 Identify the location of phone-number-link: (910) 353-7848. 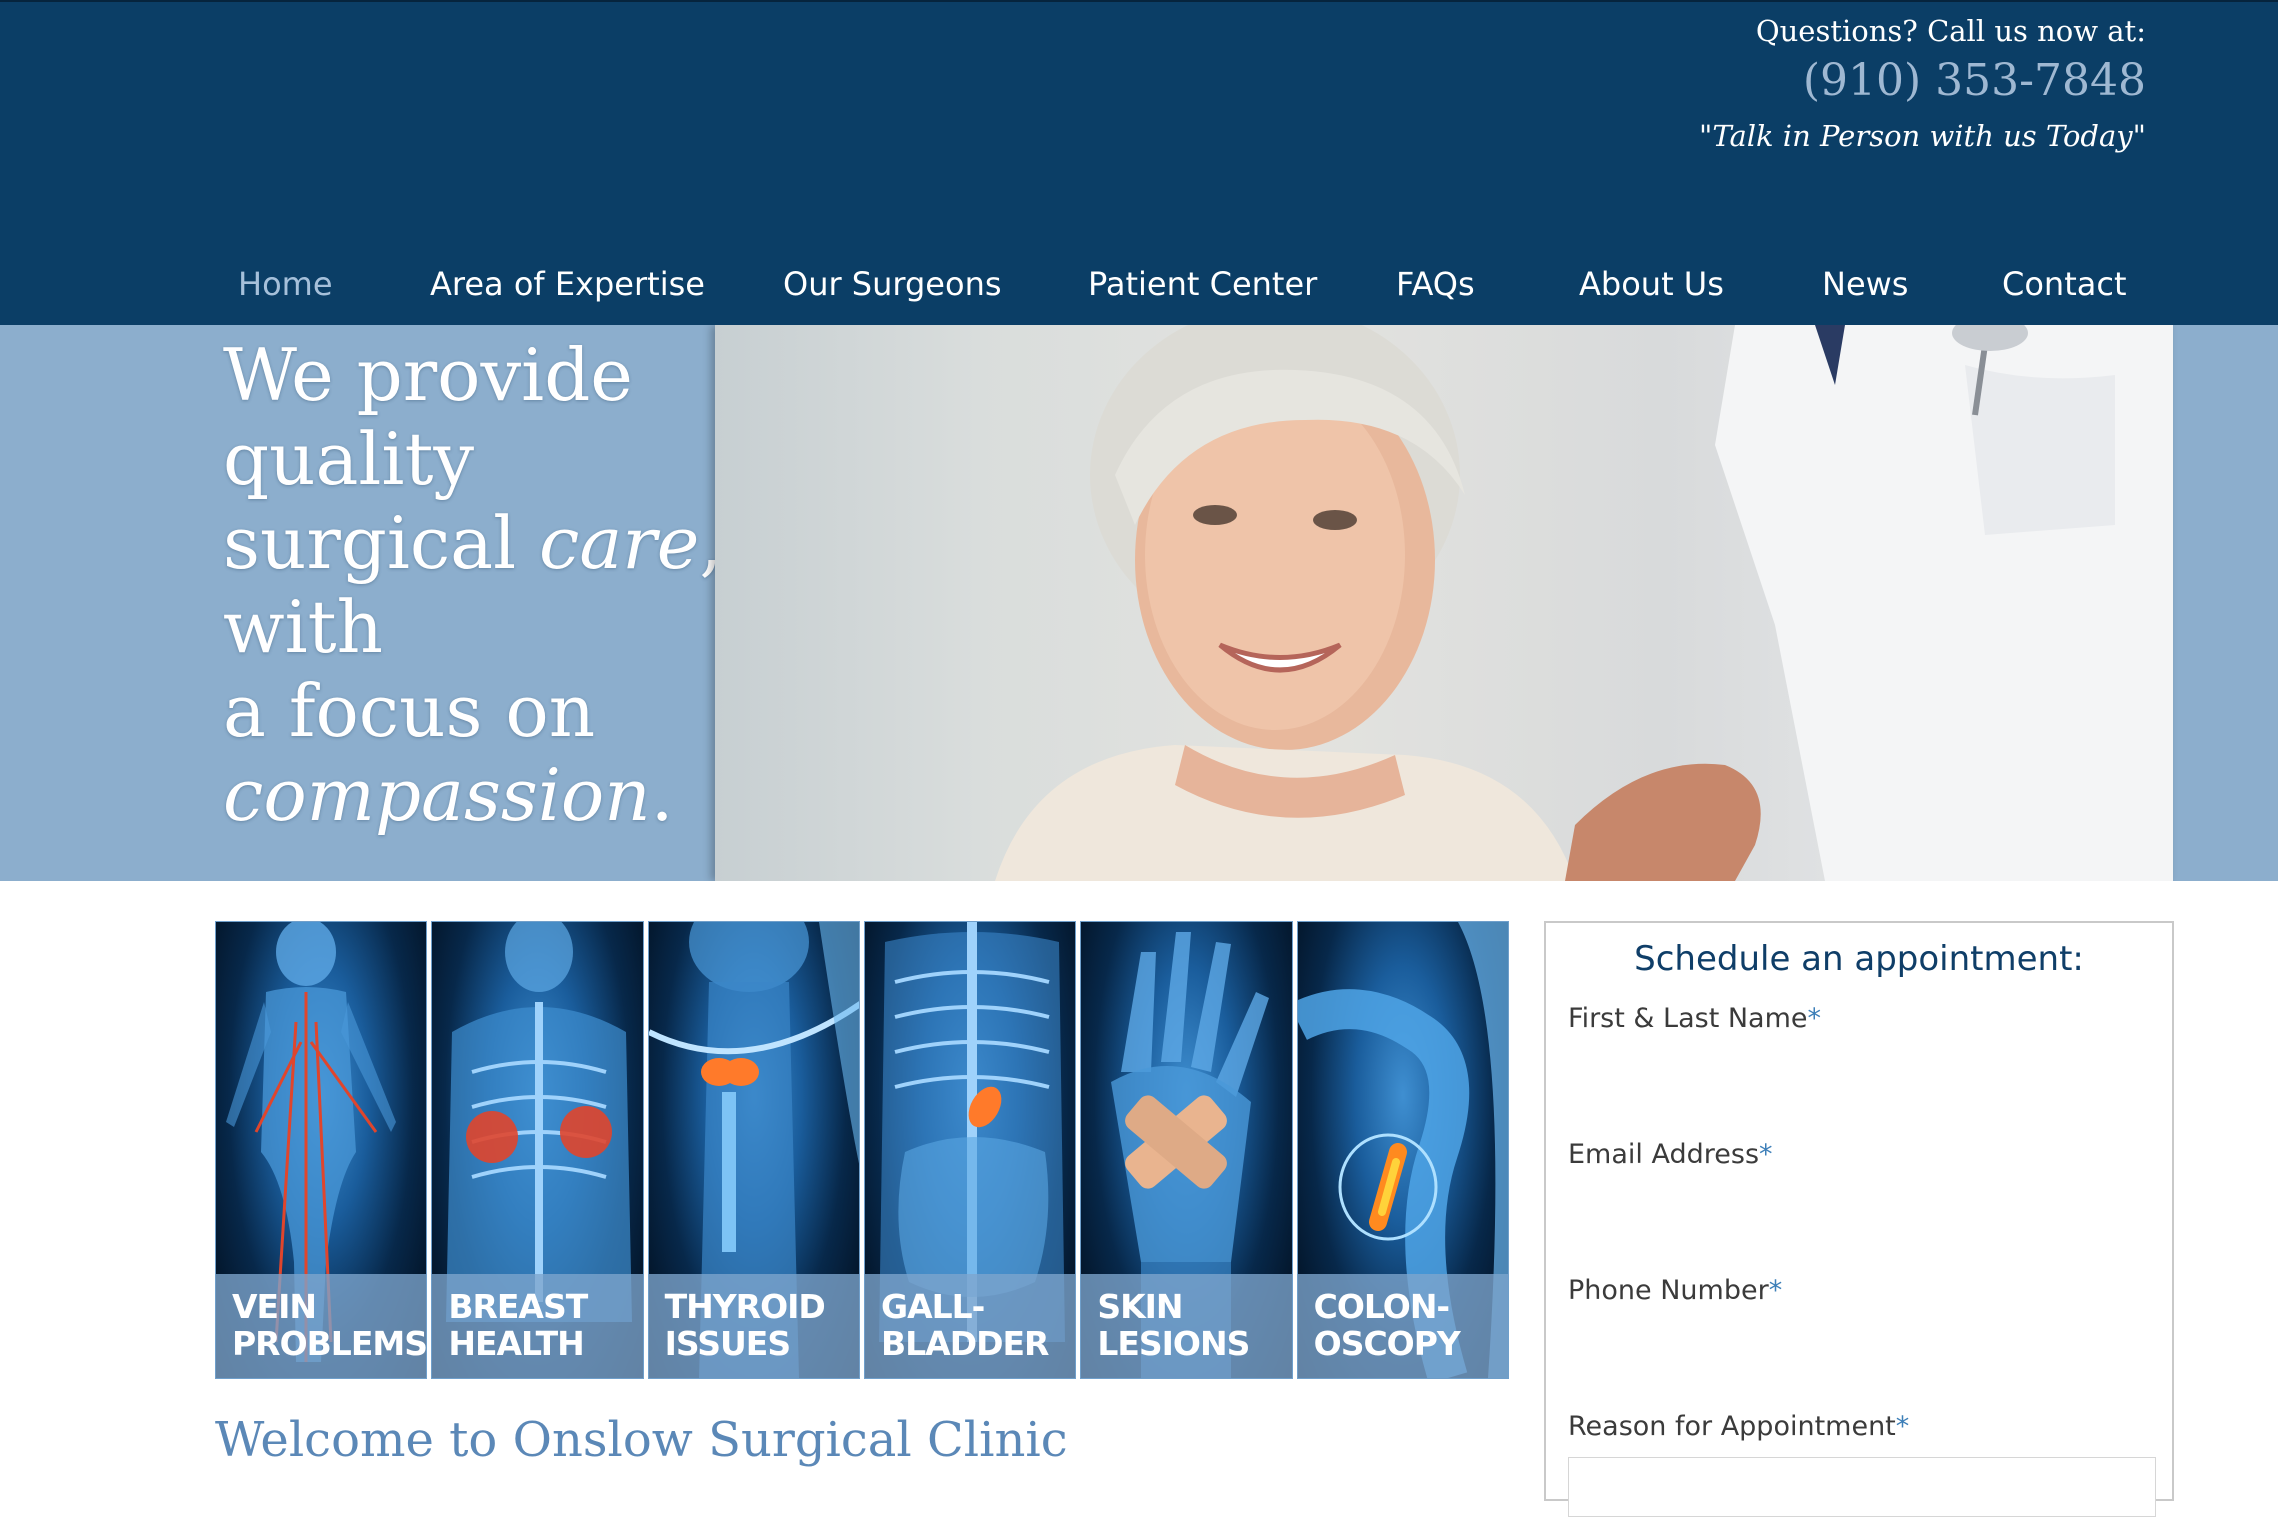
(1922, 81).